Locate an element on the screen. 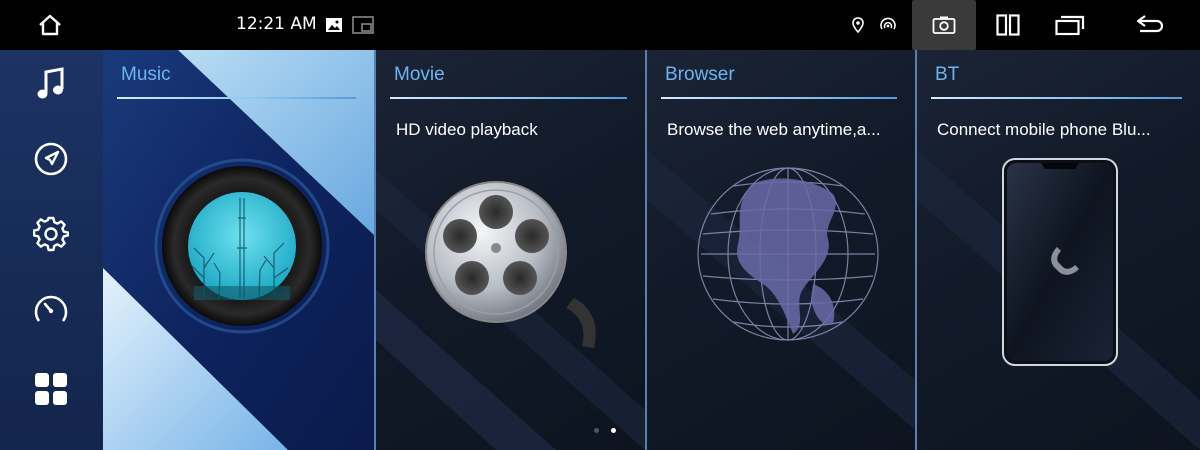 This screenshot has height=450, width=1200. split-screen-icon is located at coordinates (1008, 25).